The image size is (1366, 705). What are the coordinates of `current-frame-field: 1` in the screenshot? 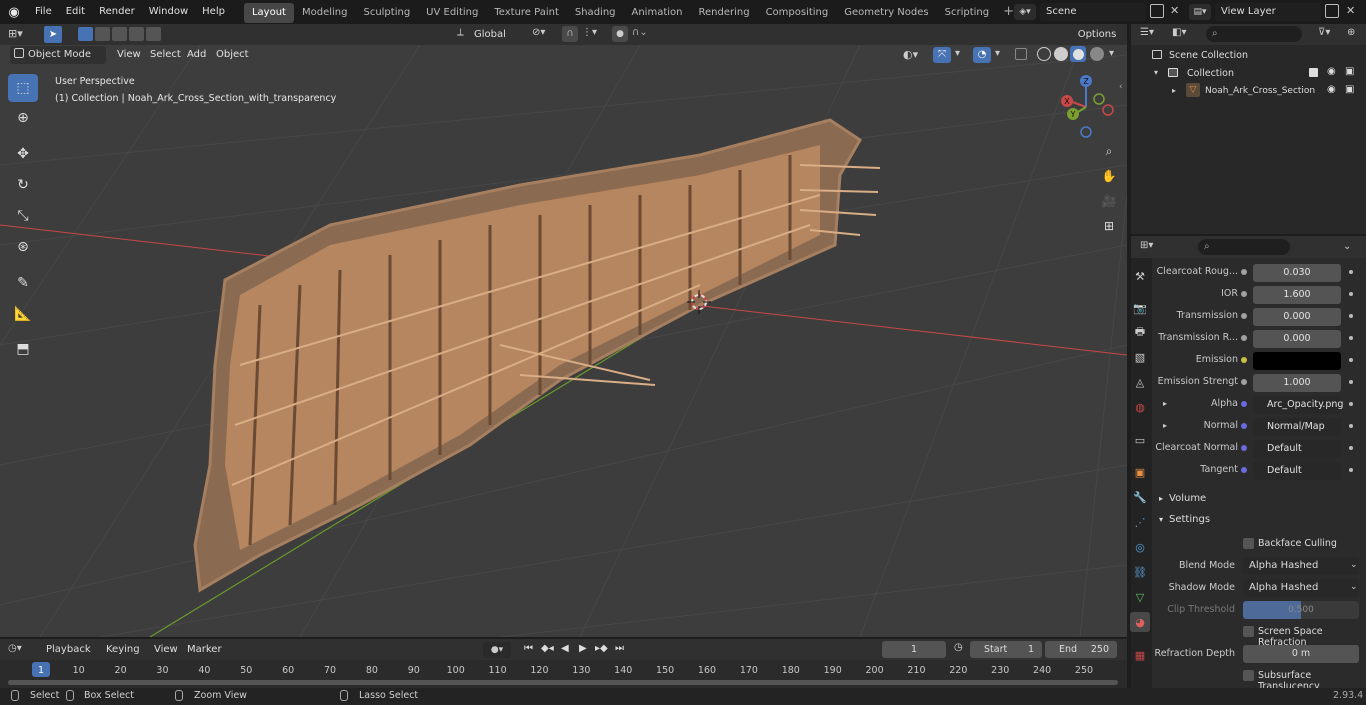 It's located at (914, 649).